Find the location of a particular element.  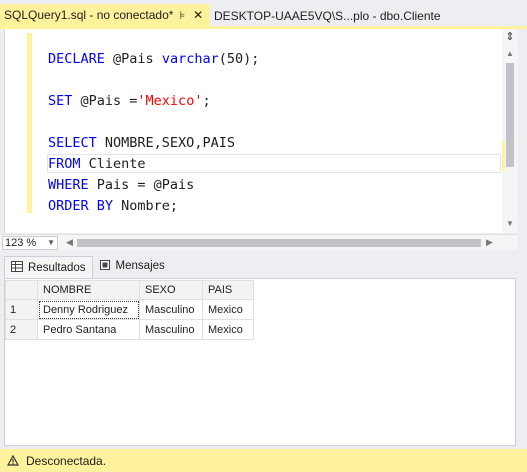

tab-title: DESKTOP-UAAE5VQ\S...plo - dbo.Cliente is located at coordinates (327, 16).